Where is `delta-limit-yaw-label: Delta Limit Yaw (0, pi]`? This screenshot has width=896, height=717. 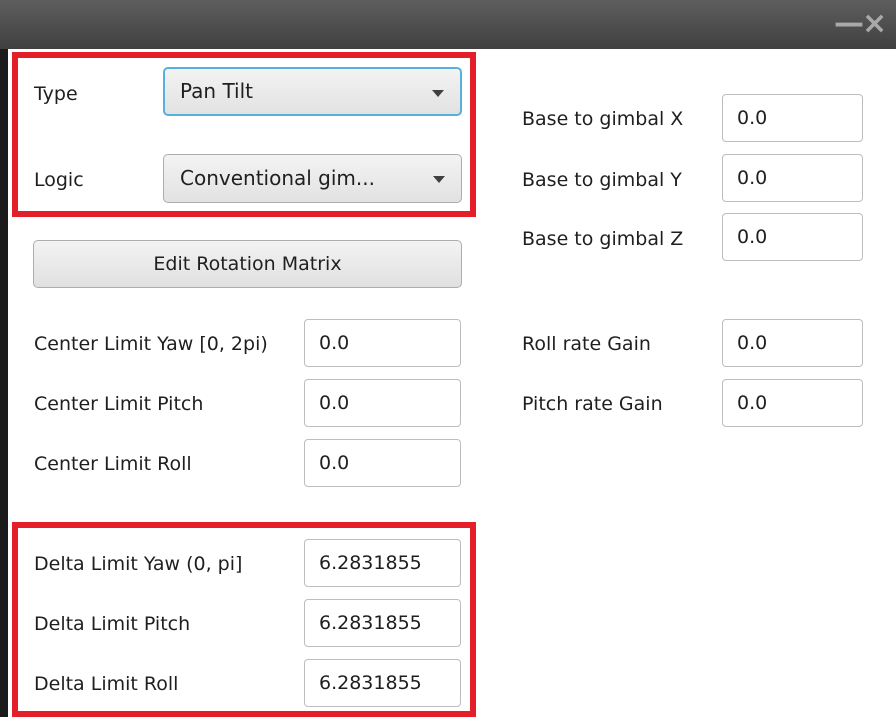
delta-limit-yaw-label: Delta Limit Yaw (0, pi] is located at coordinates (138, 564).